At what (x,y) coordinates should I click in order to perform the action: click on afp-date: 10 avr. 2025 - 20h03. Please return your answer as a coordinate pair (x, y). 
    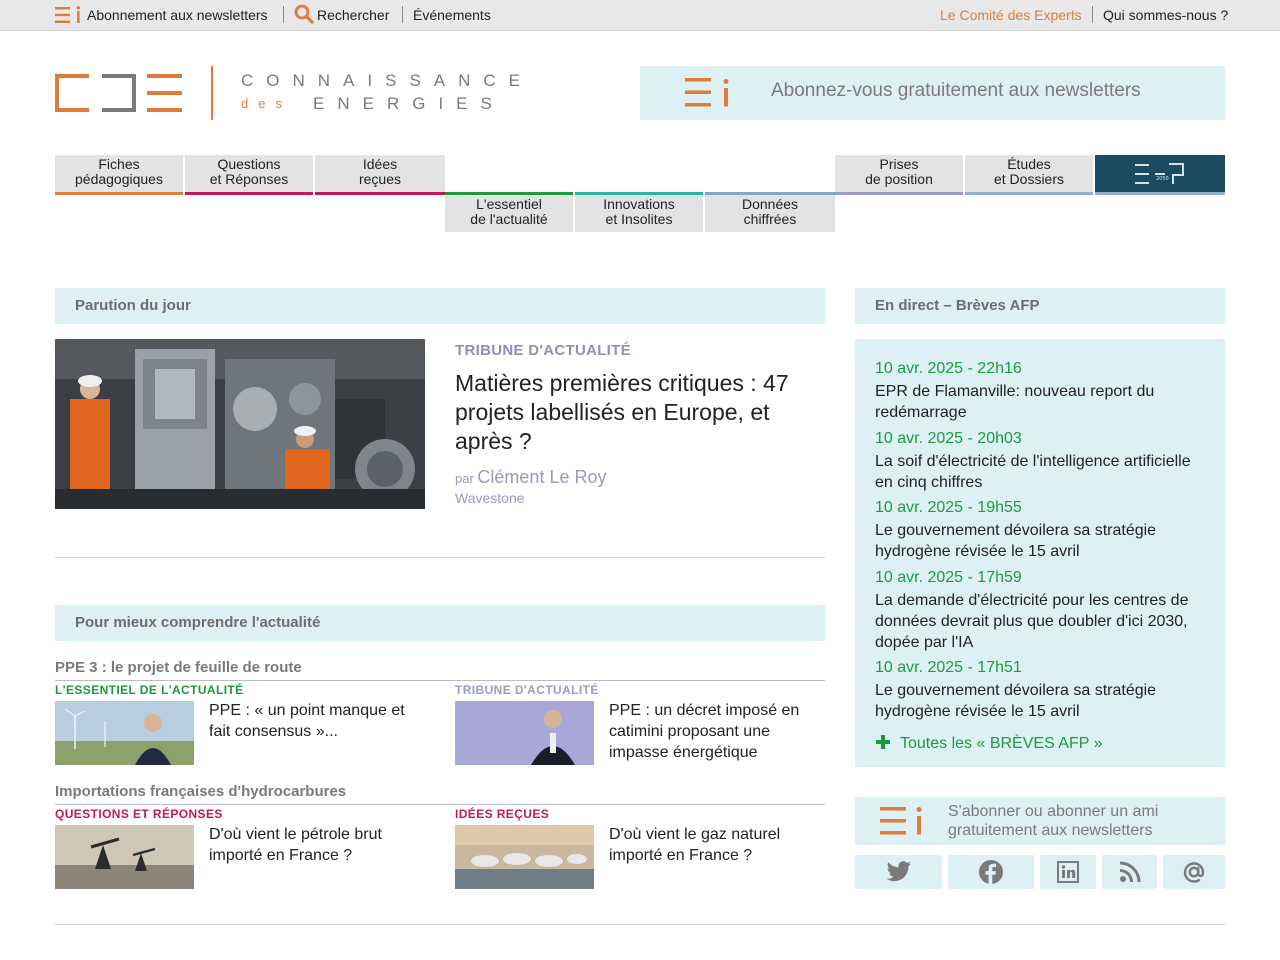
    Looking at the image, I should click on (948, 438).